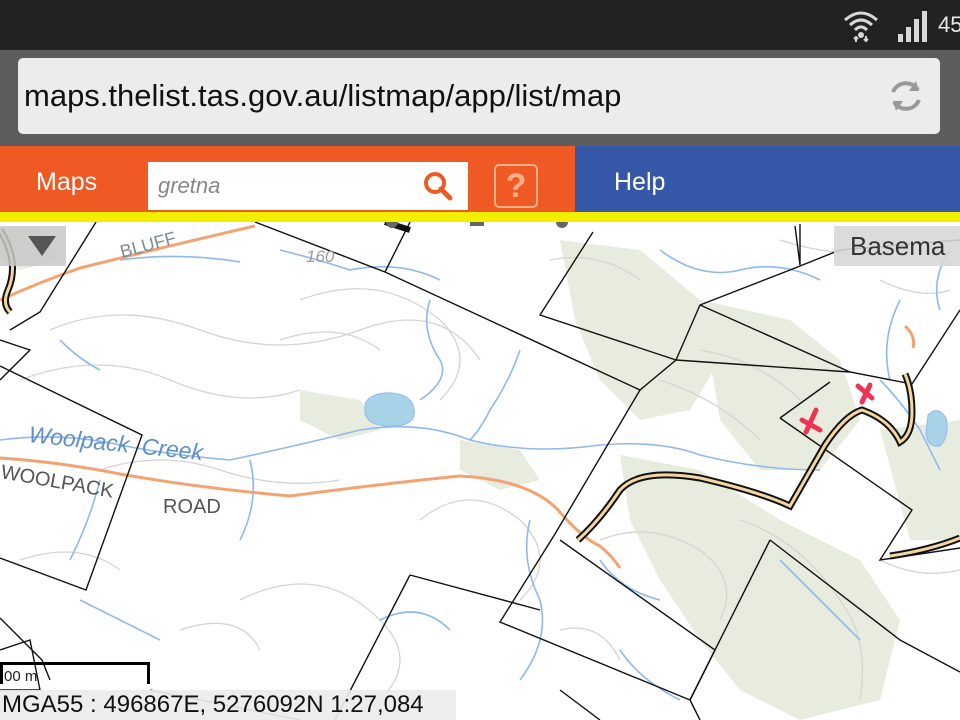 The width and height of the screenshot is (960, 720). What do you see at coordinates (480, 179) in the screenshot?
I see `app-toolbar: Maps ? Help` at bounding box center [480, 179].